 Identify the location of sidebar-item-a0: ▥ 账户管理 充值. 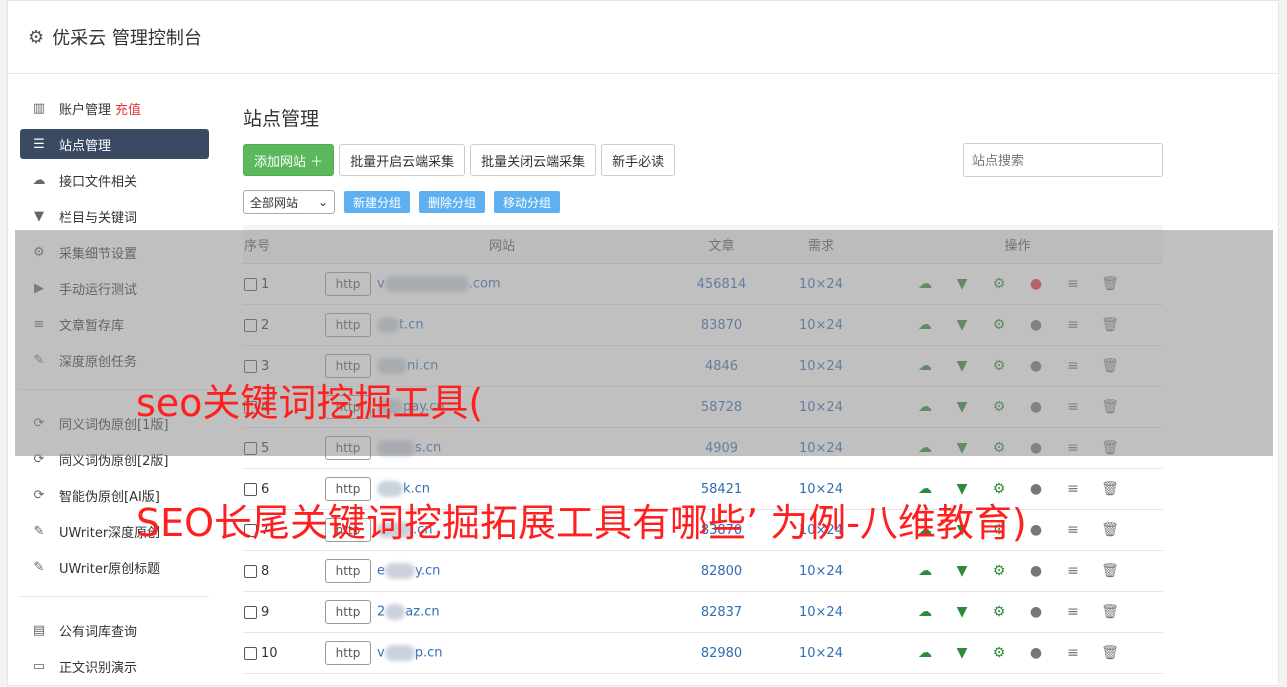
(114, 108).